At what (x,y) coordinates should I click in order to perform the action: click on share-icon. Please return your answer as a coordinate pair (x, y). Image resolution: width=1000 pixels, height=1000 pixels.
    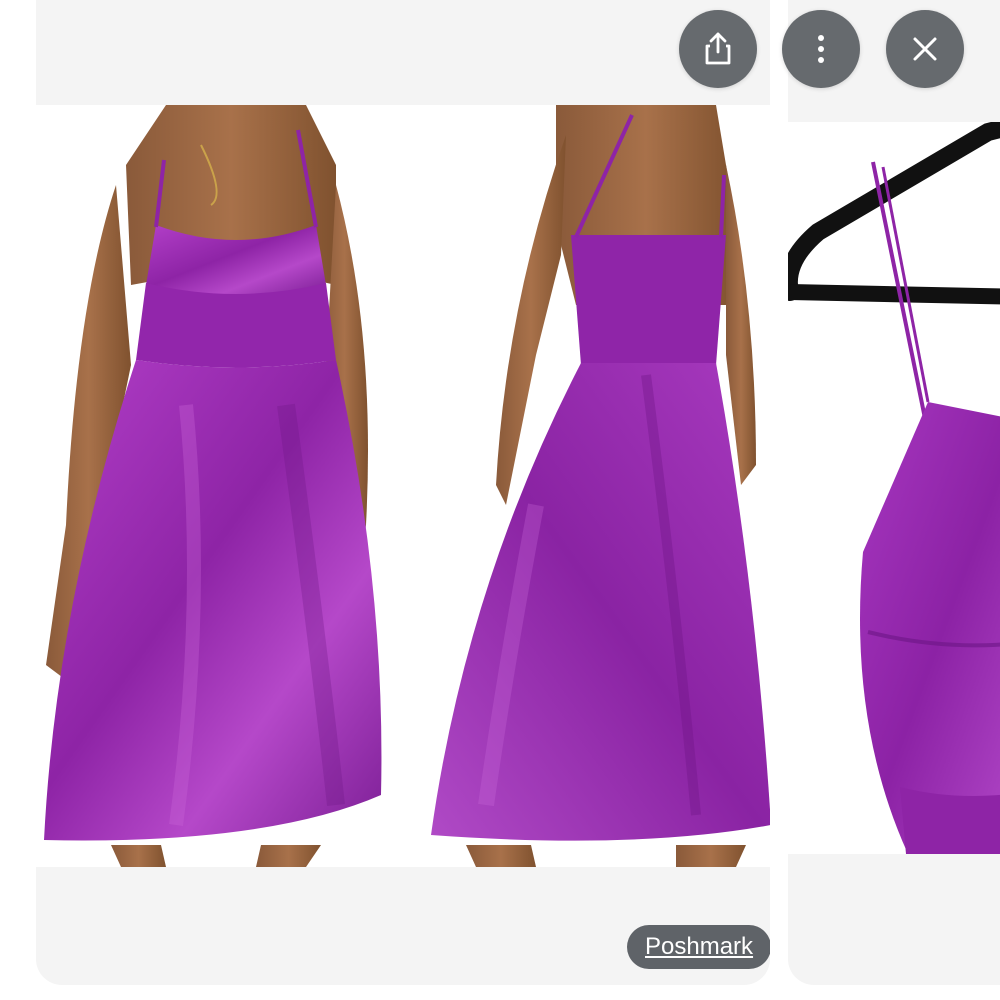
    Looking at the image, I should click on (718, 48).